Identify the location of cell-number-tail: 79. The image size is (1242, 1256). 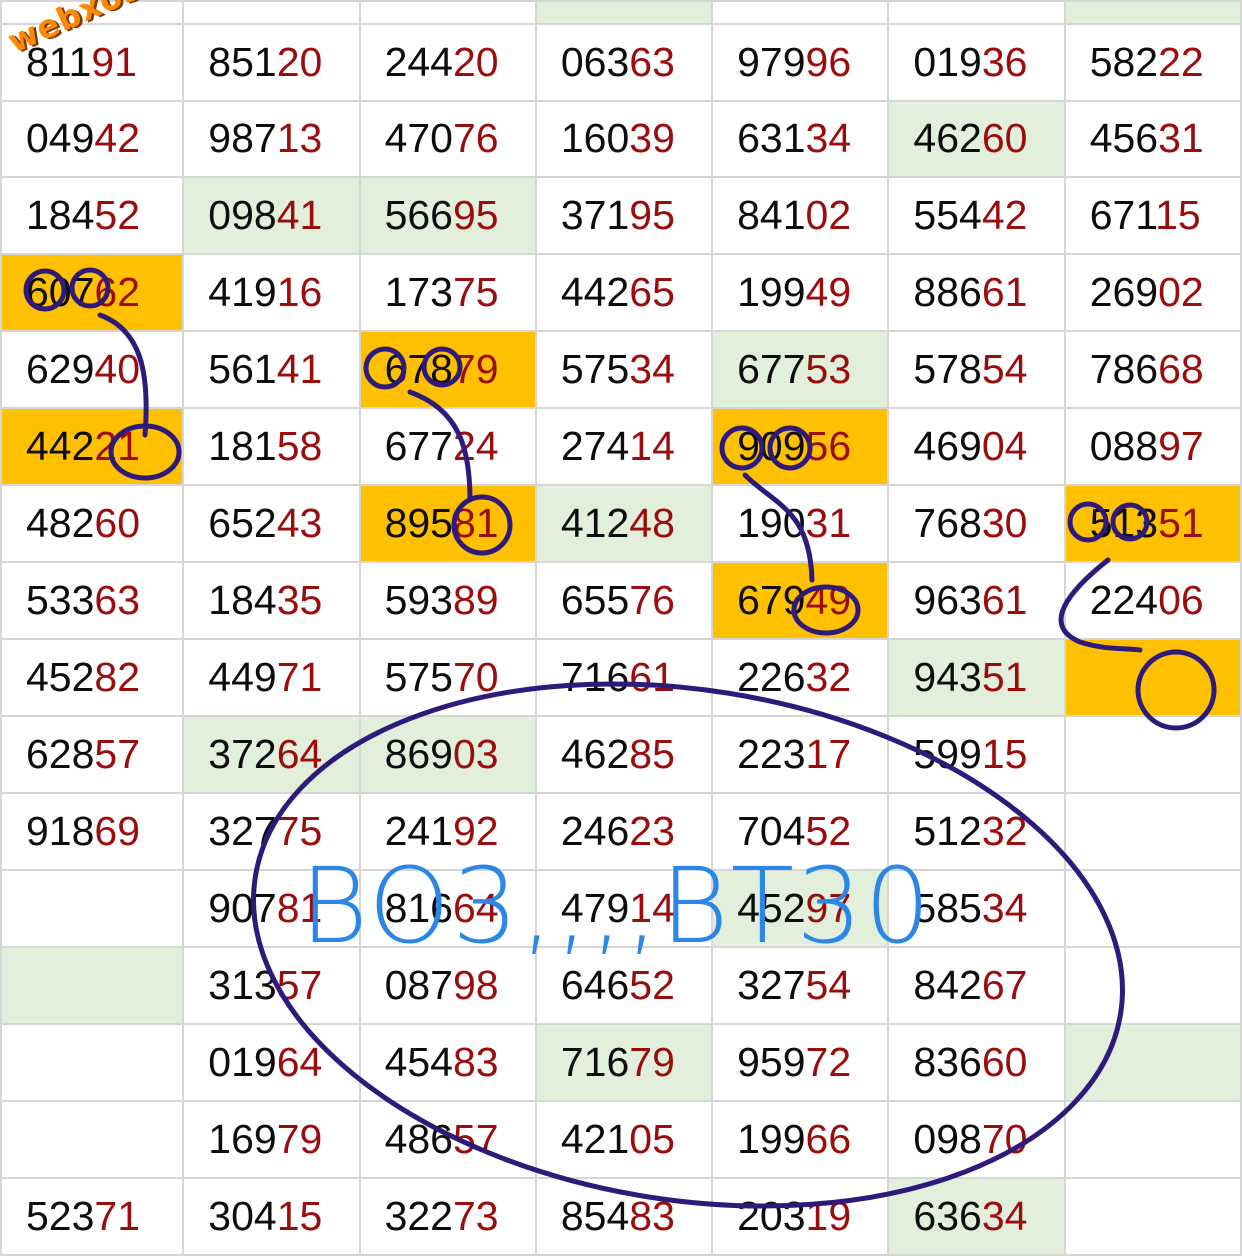
(299, 1138).